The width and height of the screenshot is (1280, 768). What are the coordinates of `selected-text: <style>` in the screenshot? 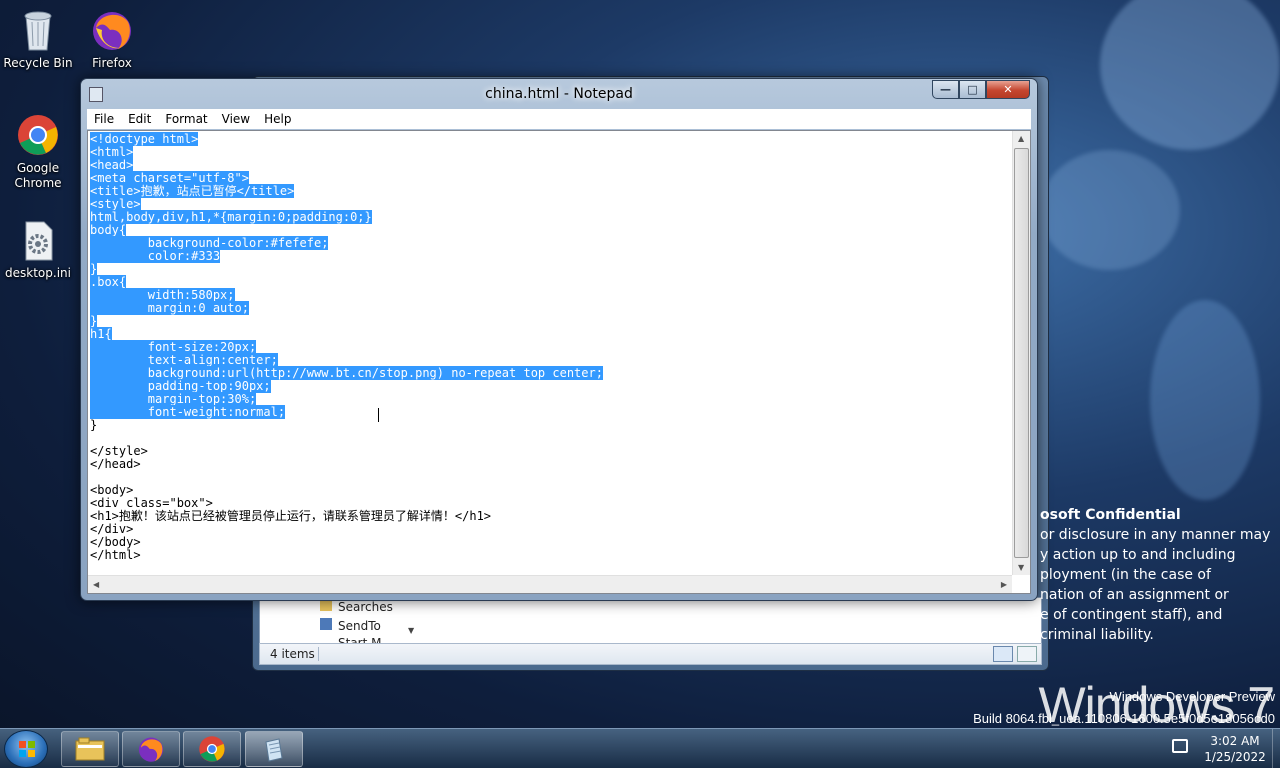 It's located at (115, 204).